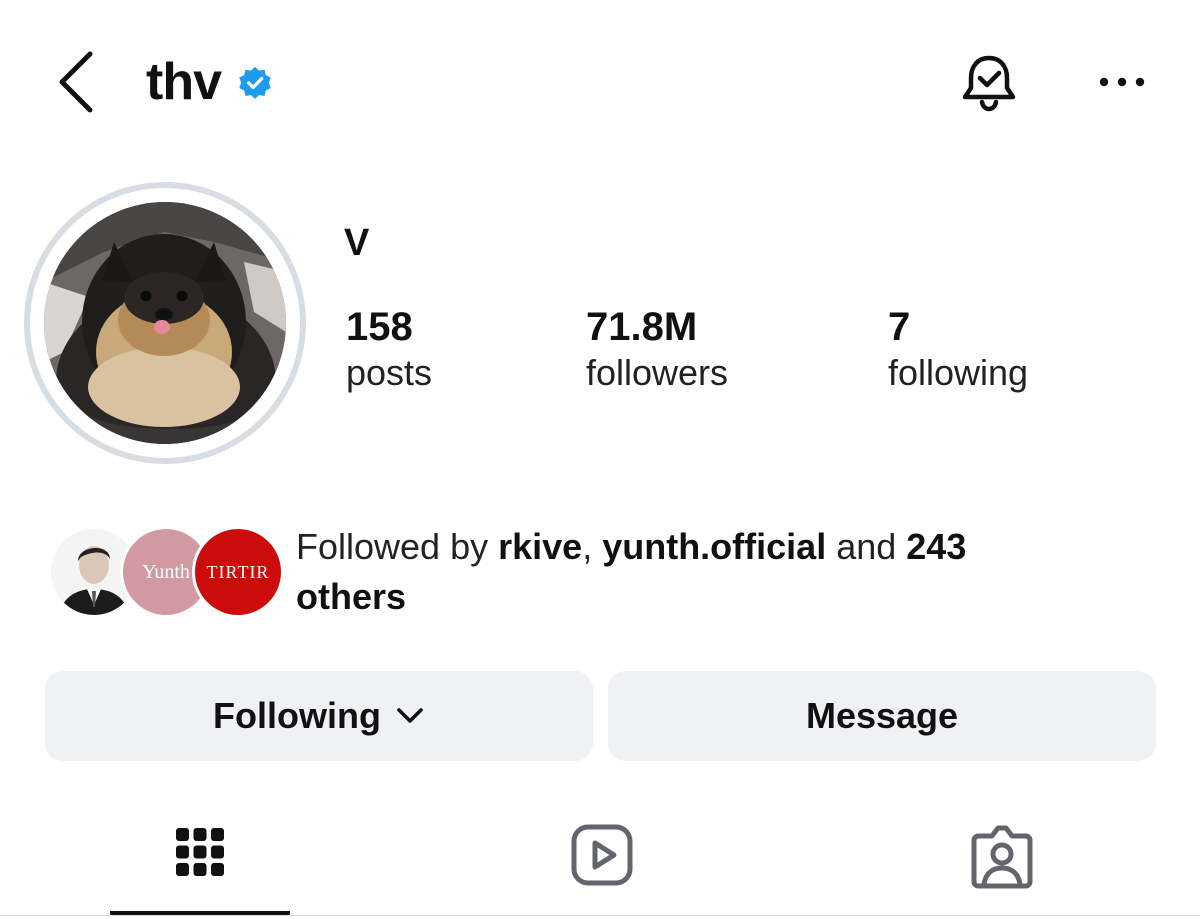 The height and width of the screenshot is (919, 1200). I want to click on others-label: others, so click(351, 596).